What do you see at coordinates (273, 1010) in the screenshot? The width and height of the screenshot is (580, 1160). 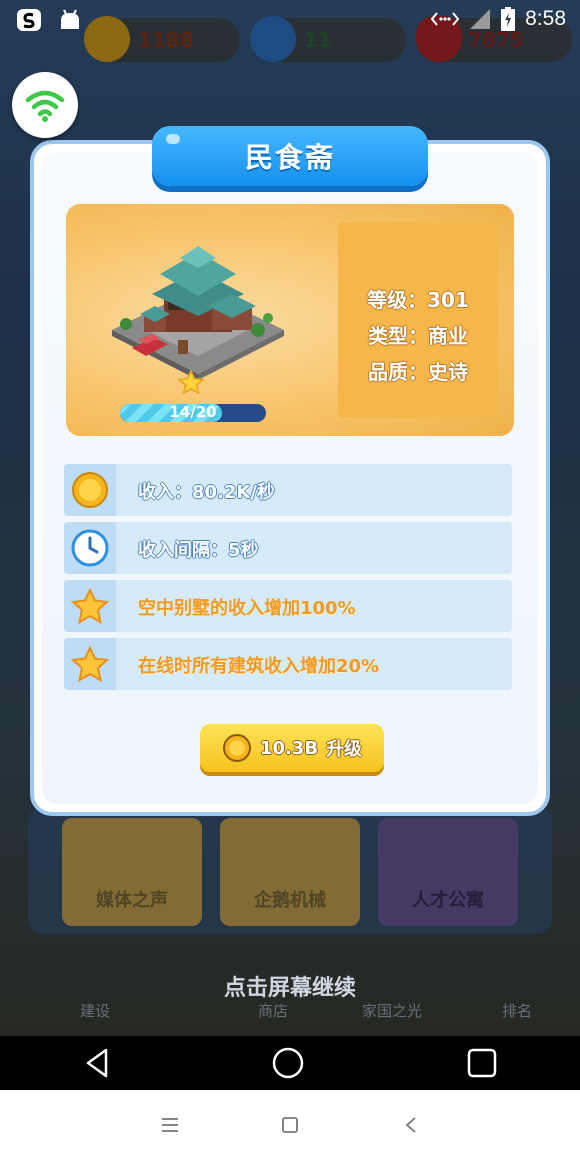 I see `tab-shop: 商店` at bounding box center [273, 1010].